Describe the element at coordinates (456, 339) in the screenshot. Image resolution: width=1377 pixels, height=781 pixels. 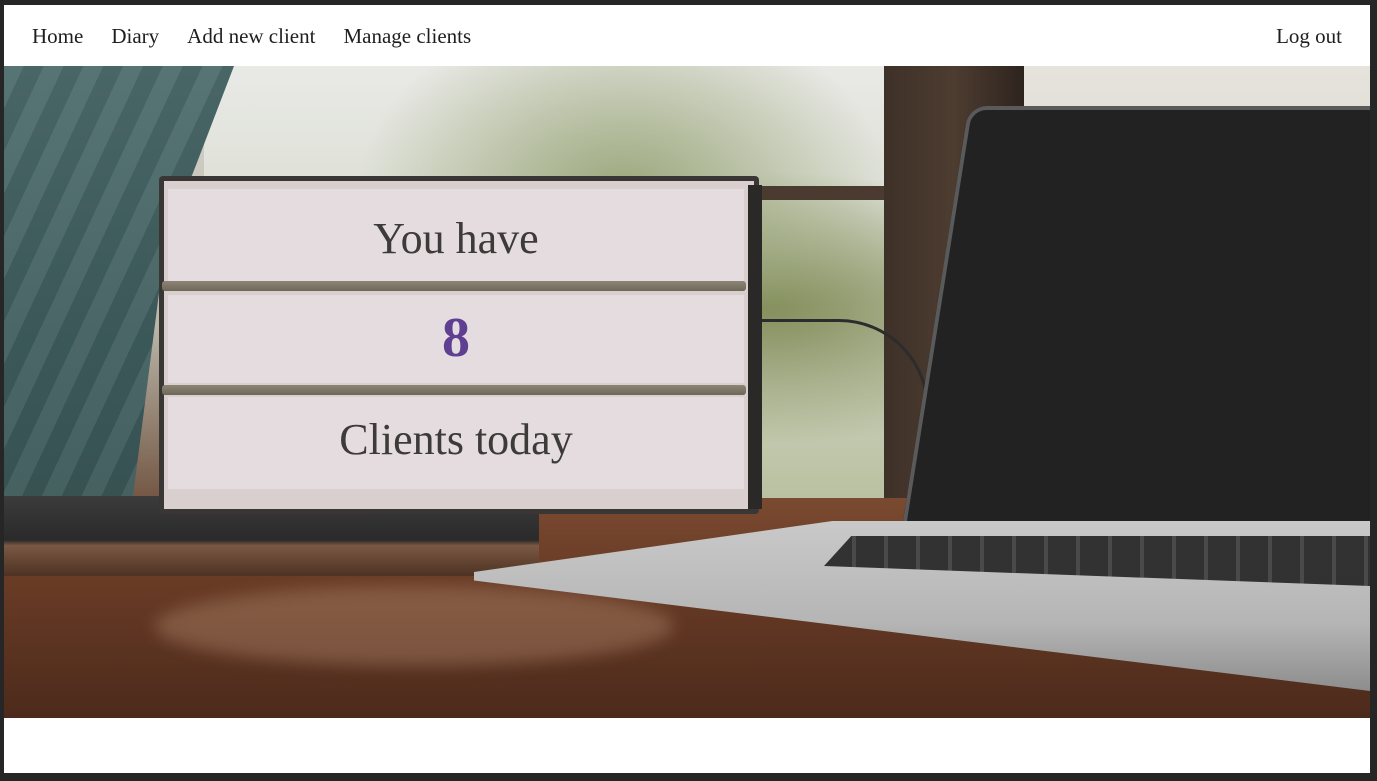
I see `client-count-value: 8` at that location.